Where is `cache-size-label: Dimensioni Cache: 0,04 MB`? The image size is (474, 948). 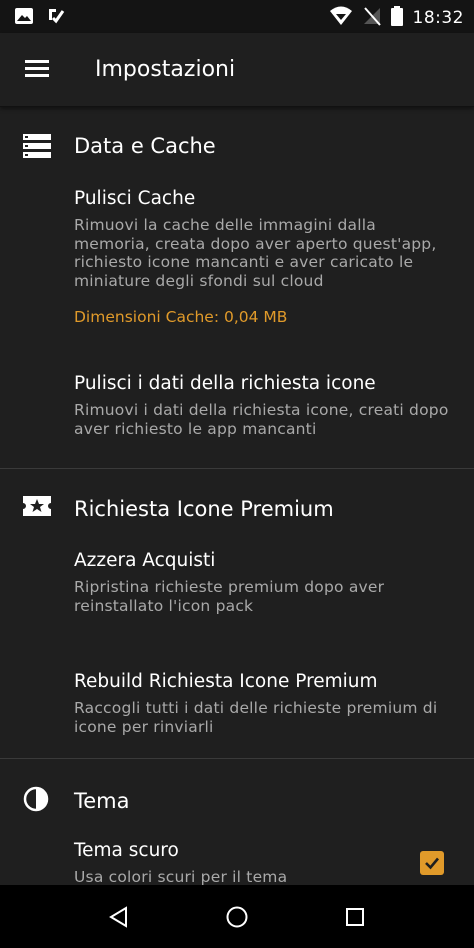 cache-size-label: Dimensioni Cache: 0,04 MB is located at coordinates (181, 317).